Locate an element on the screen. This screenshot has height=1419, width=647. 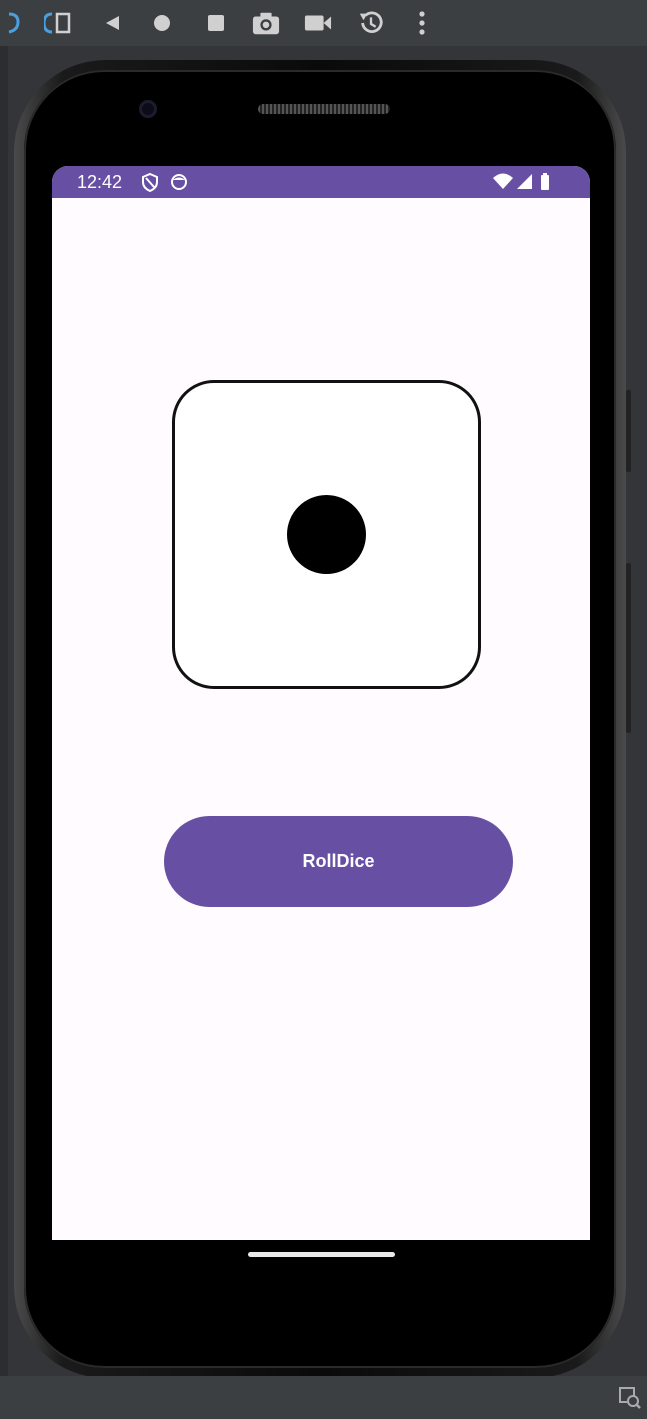
earpiece-speaker is located at coordinates (324, 109).